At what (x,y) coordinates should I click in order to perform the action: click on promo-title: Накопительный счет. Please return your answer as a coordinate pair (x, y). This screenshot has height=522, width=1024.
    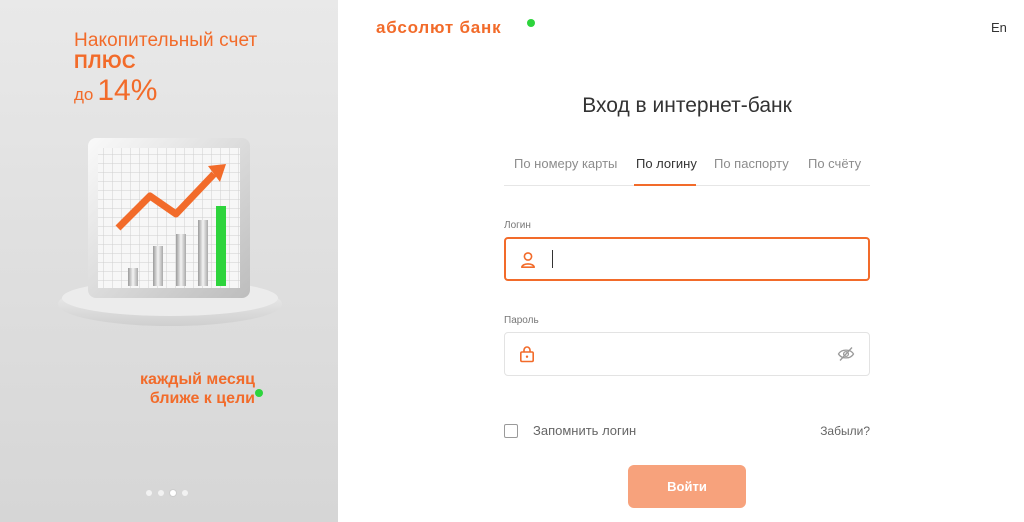
    Looking at the image, I should click on (166, 40).